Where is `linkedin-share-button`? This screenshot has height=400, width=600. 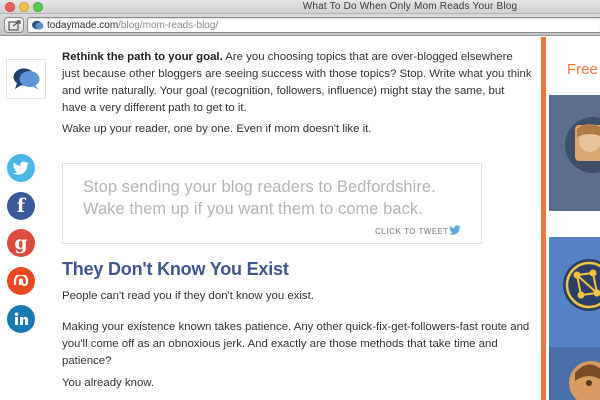 linkedin-share-button is located at coordinates (21, 319).